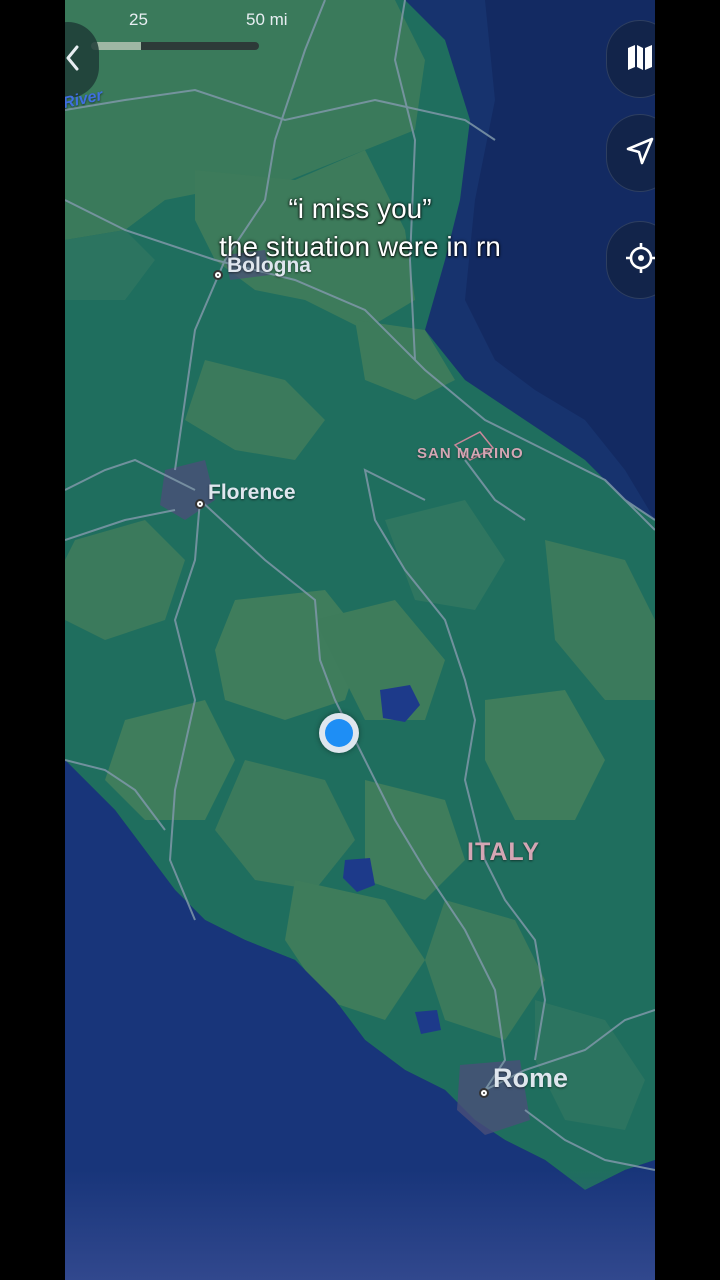 This screenshot has height=1280, width=720. Describe the element at coordinates (360, 208) in the screenshot. I see `caption-line-1: “i miss you”` at that location.